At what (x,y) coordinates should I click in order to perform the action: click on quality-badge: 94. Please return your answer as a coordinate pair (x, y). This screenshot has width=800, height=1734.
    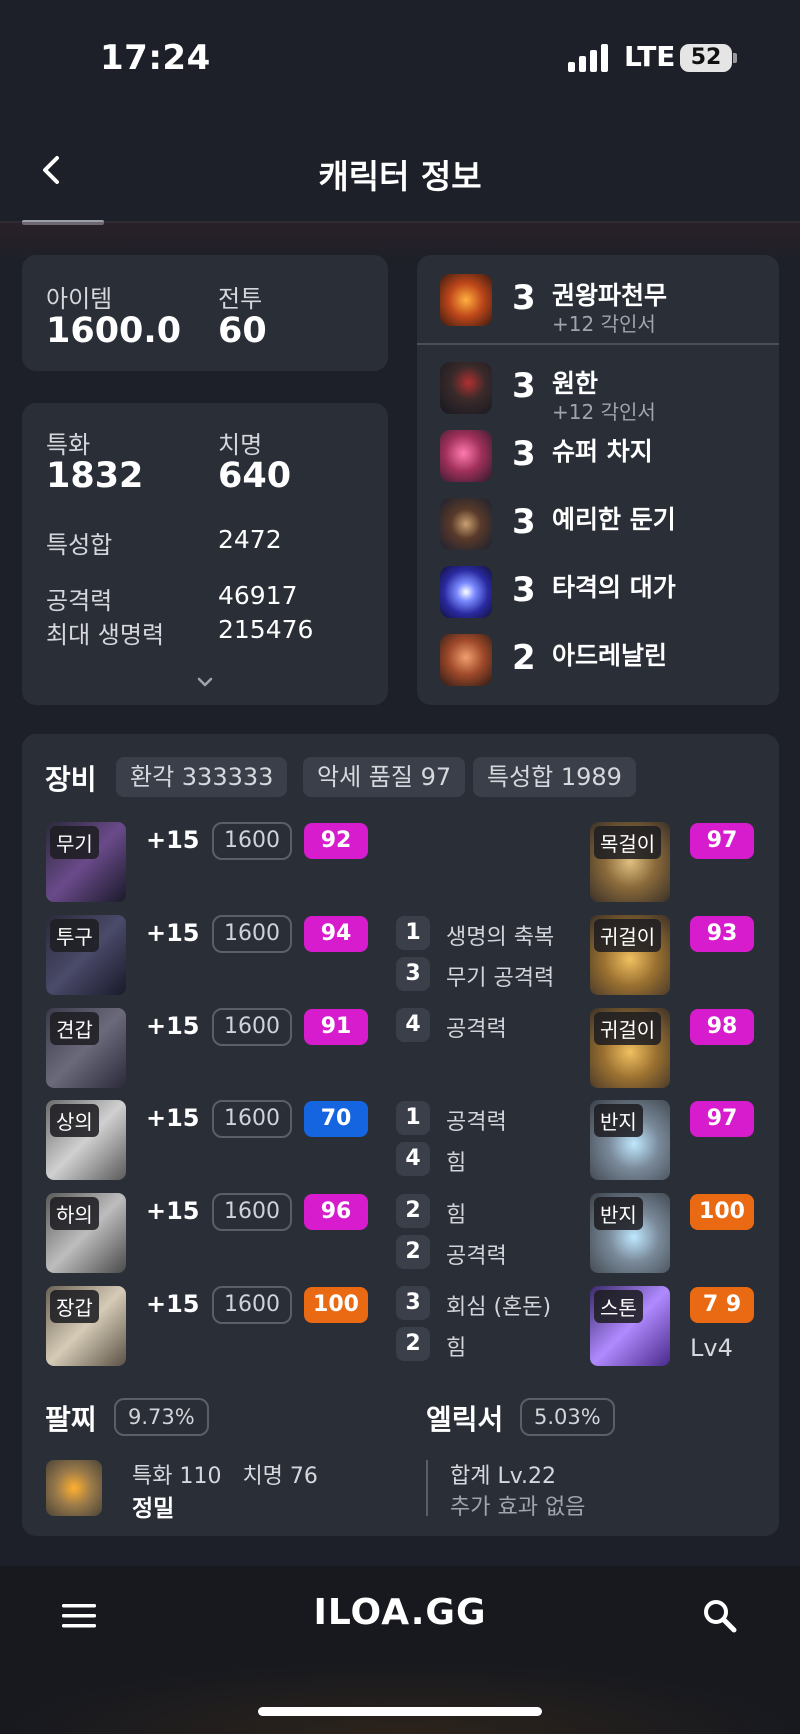
    Looking at the image, I should click on (336, 934).